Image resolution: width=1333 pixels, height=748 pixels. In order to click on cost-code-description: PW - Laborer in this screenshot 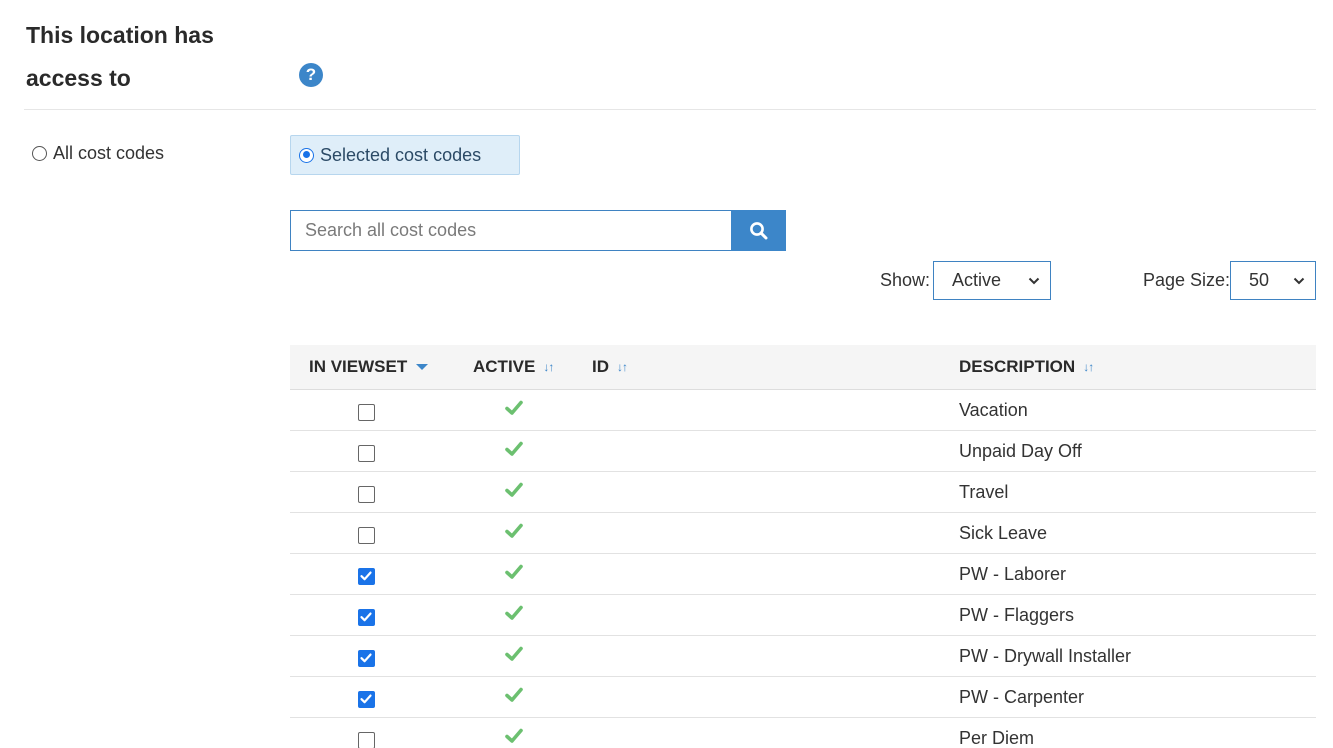, I will do `click(1013, 574)`.